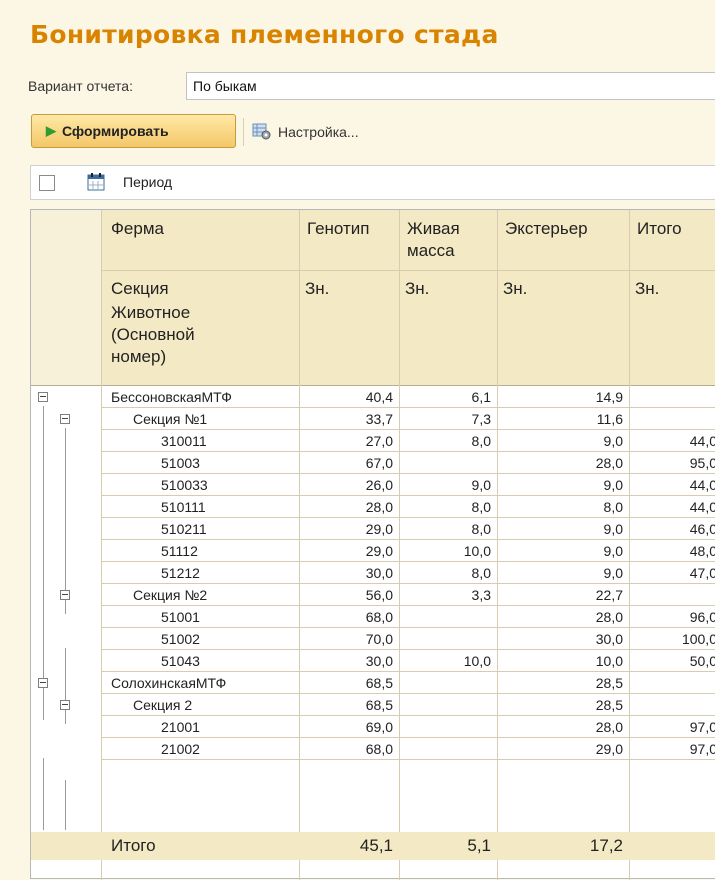 The height and width of the screenshot is (880, 715). Describe the element at coordinates (672, 846) in the screenshot. I see `totals-total` at that location.